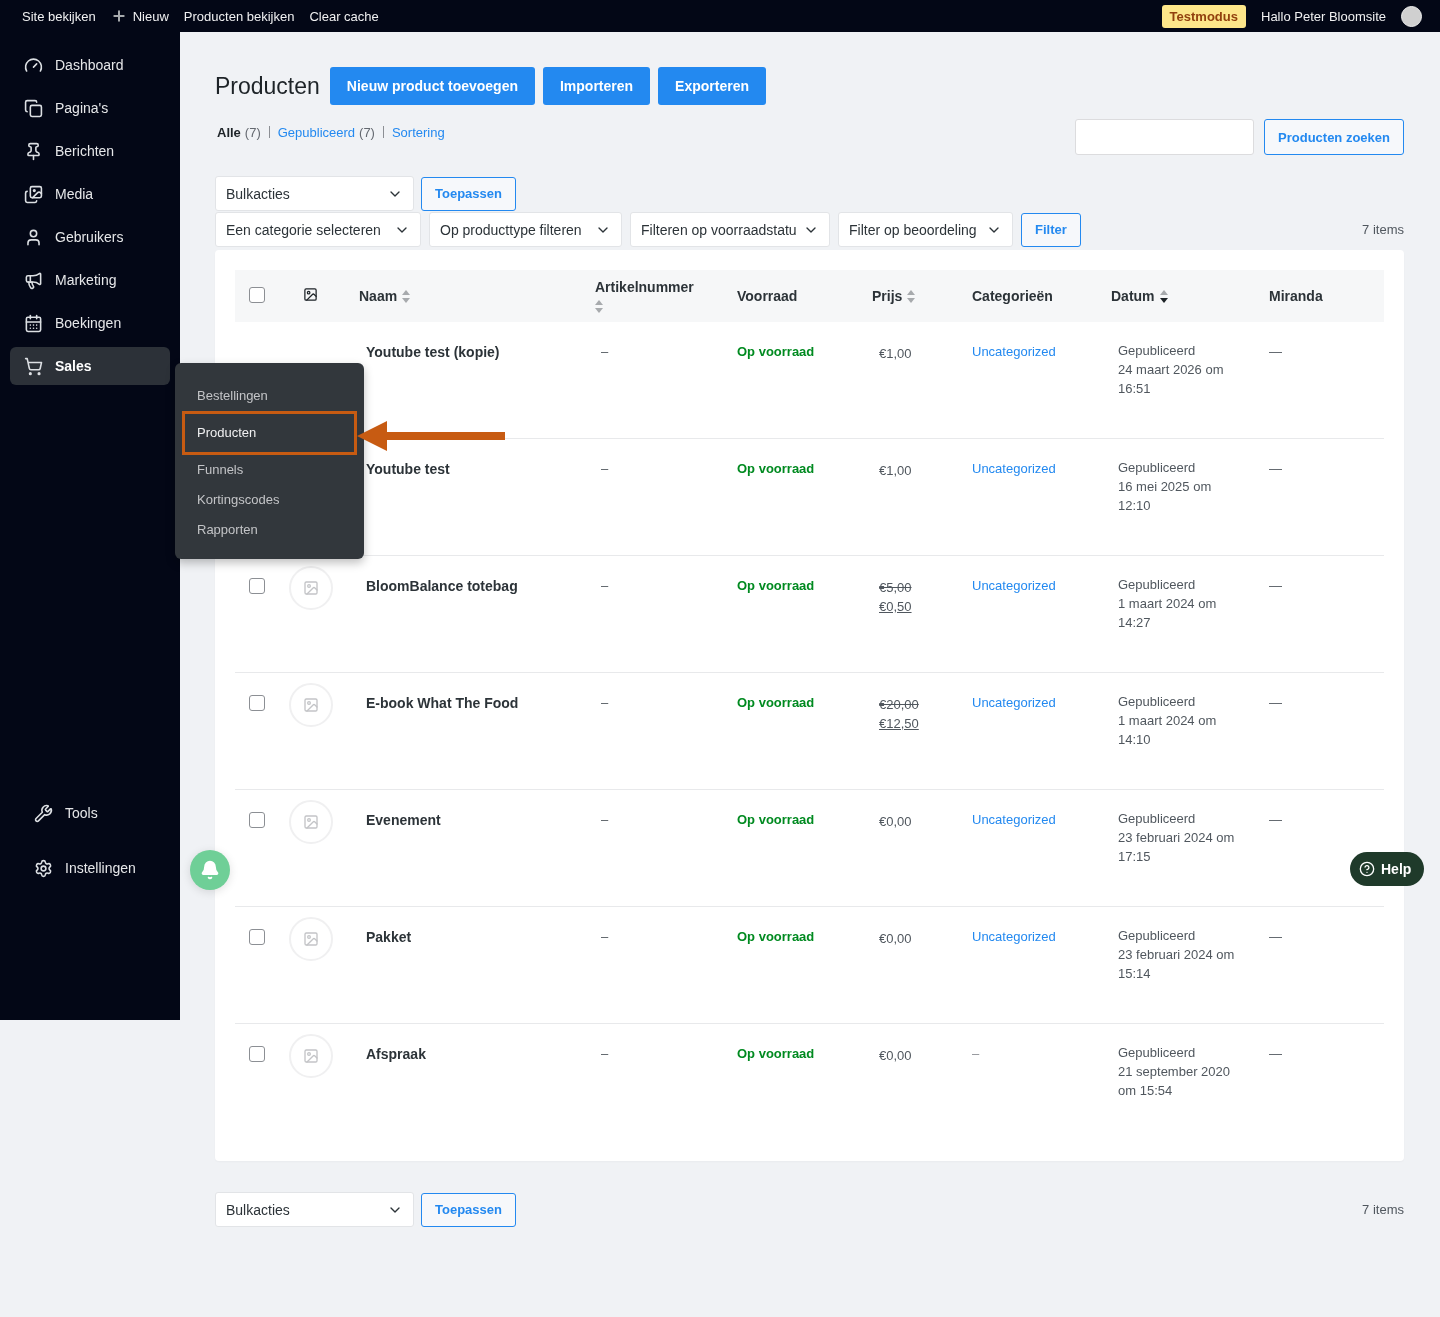  I want to click on page-title: Producten, so click(267, 86).